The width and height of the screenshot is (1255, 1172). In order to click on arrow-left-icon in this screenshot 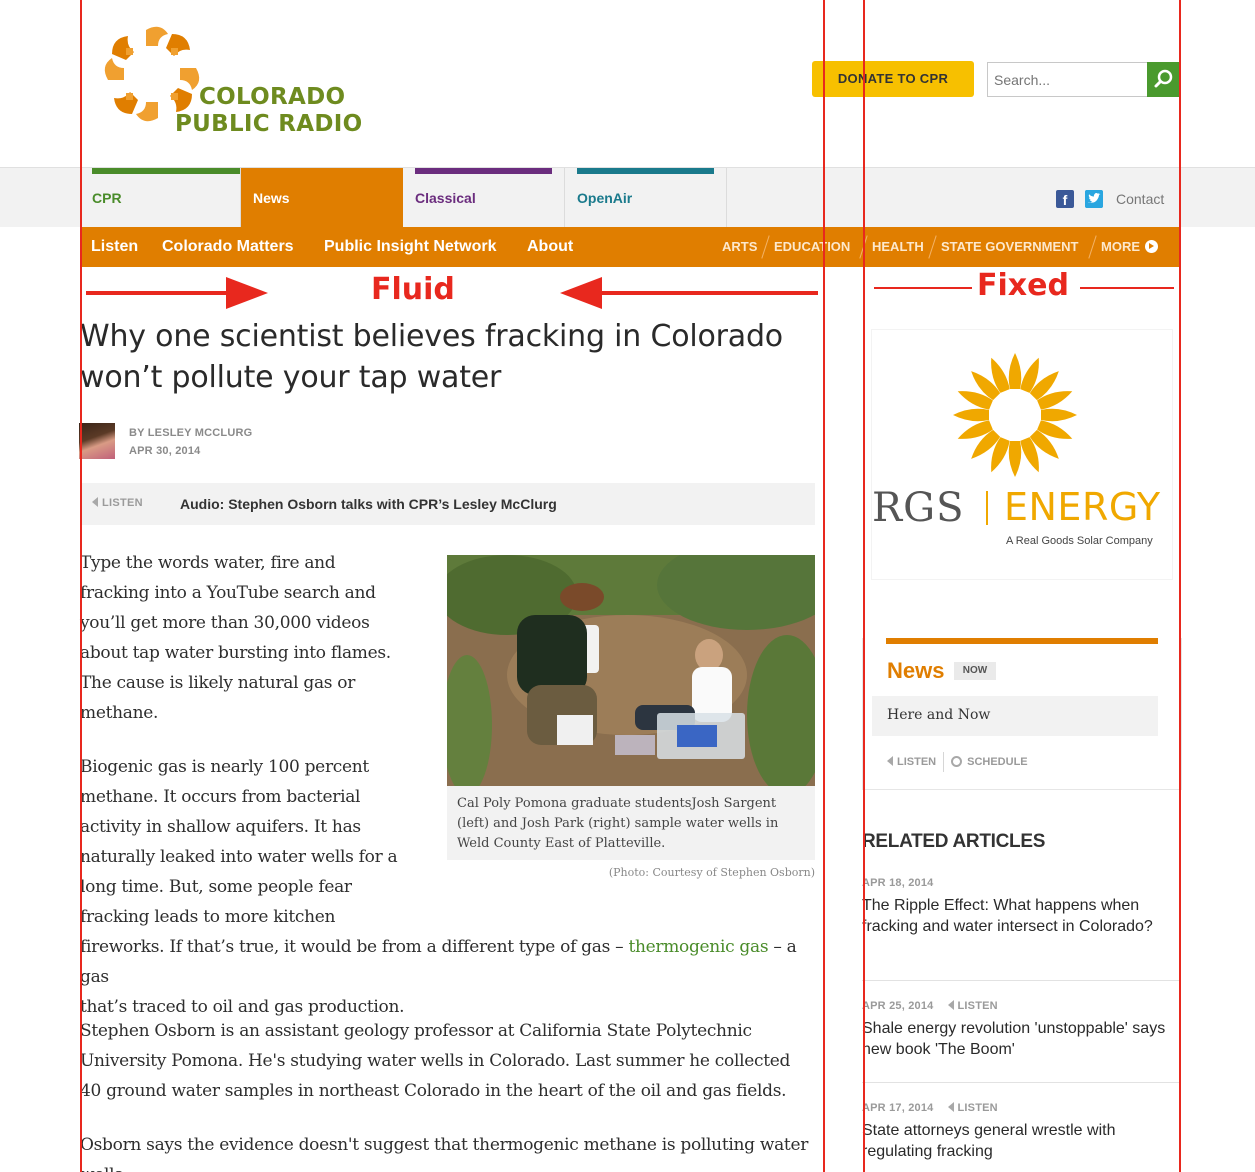, I will do `click(689, 293)`.